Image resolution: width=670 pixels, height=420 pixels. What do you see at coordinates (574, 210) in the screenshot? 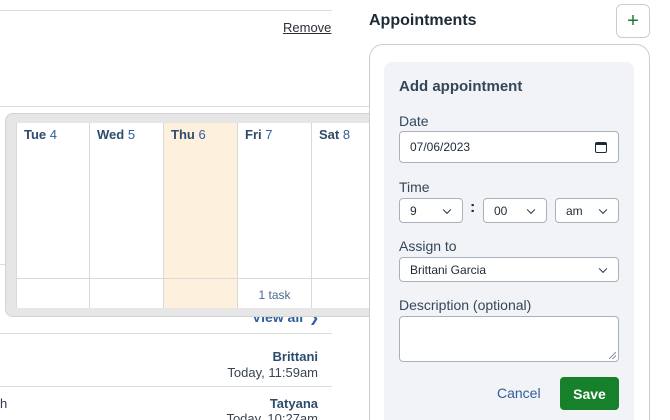
I see `meridiem-value: am` at bounding box center [574, 210].